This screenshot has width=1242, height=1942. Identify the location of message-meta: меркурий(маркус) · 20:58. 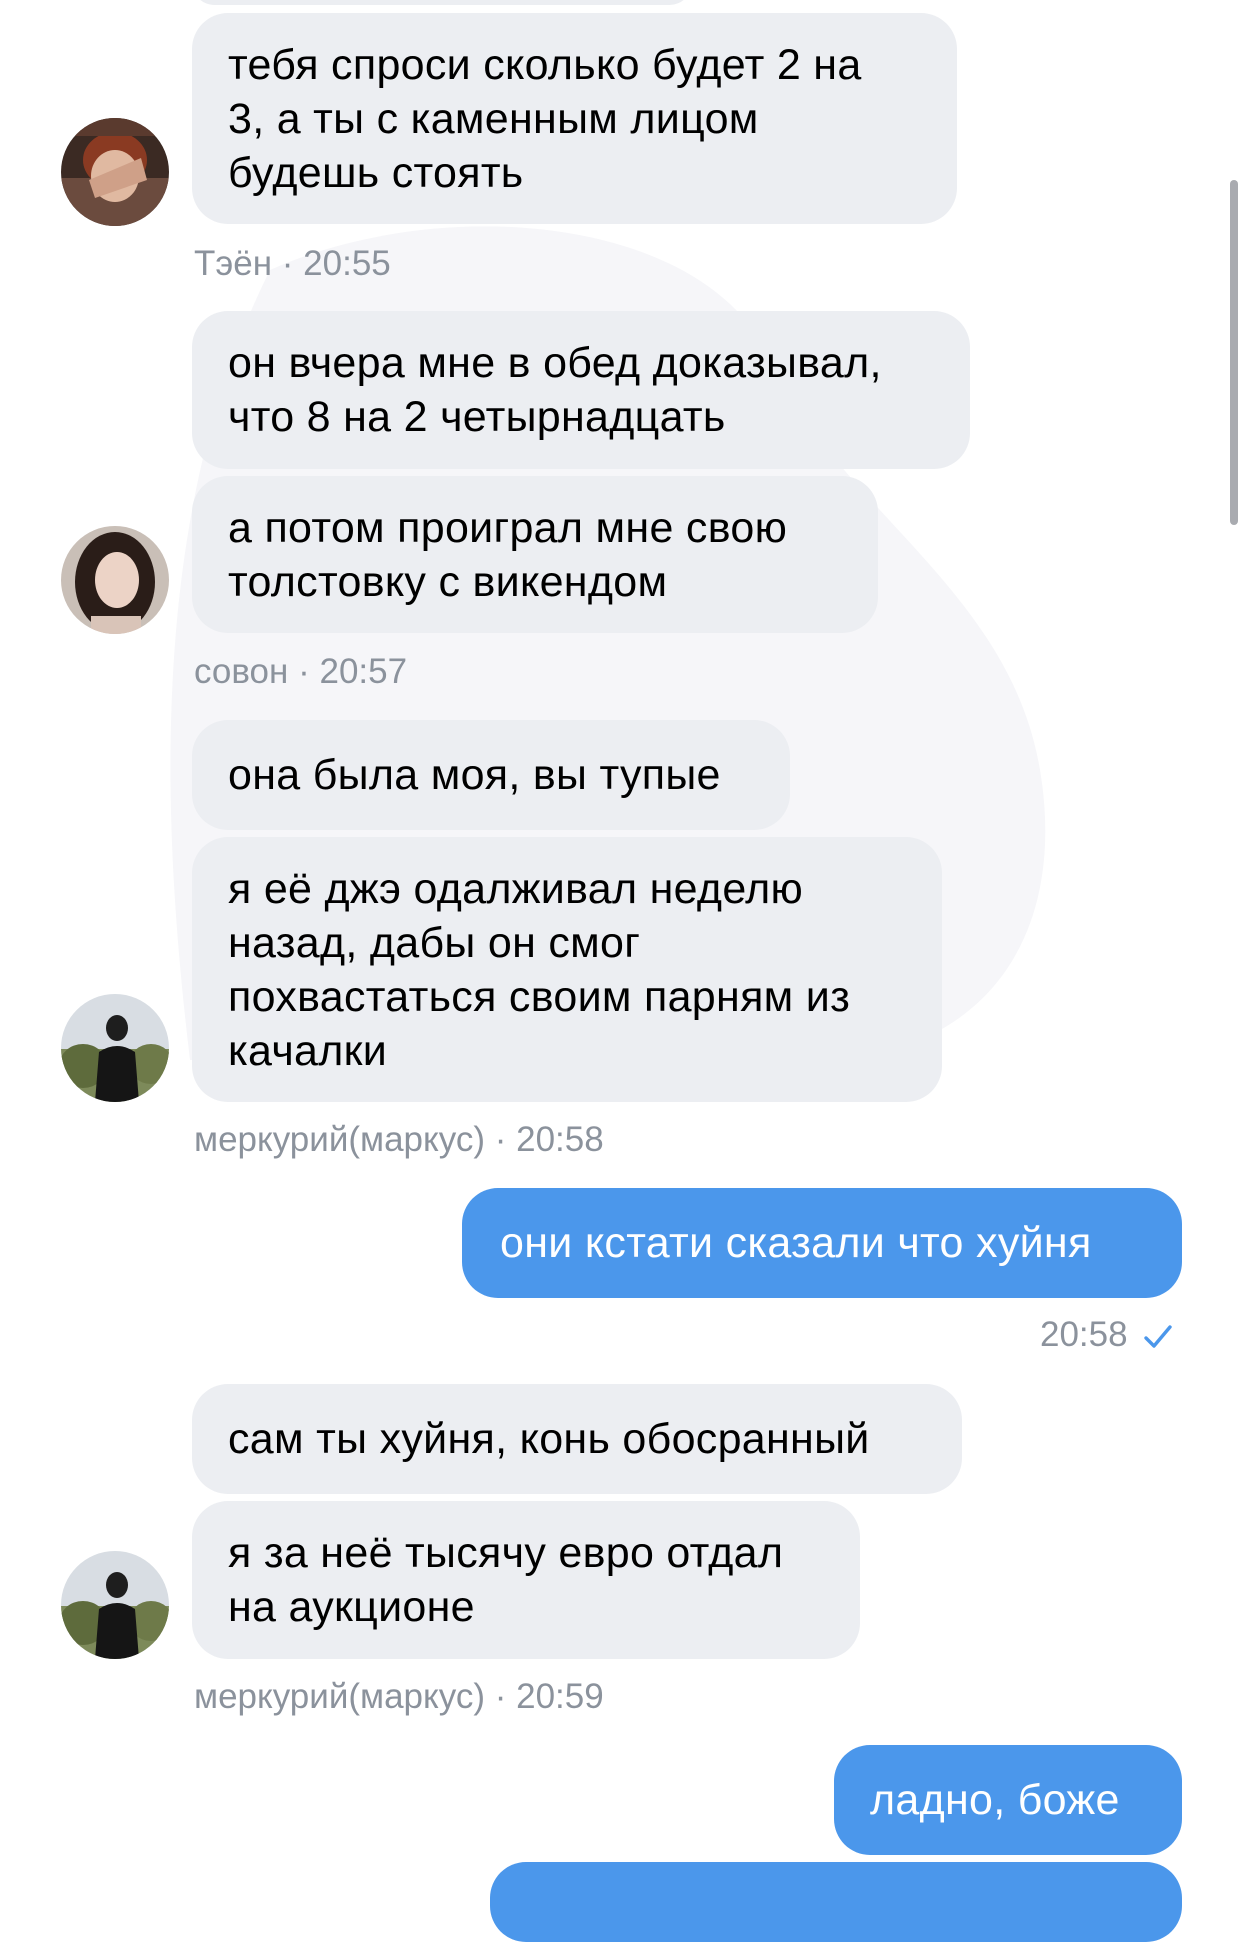
(399, 1140).